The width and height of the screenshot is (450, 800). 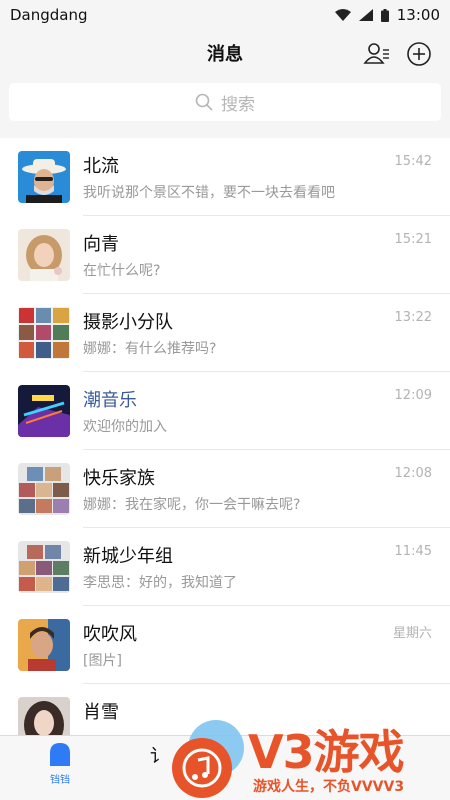 What do you see at coordinates (225, 15) in the screenshot?
I see `status-bar: Dangdang 13:00` at bounding box center [225, 15].